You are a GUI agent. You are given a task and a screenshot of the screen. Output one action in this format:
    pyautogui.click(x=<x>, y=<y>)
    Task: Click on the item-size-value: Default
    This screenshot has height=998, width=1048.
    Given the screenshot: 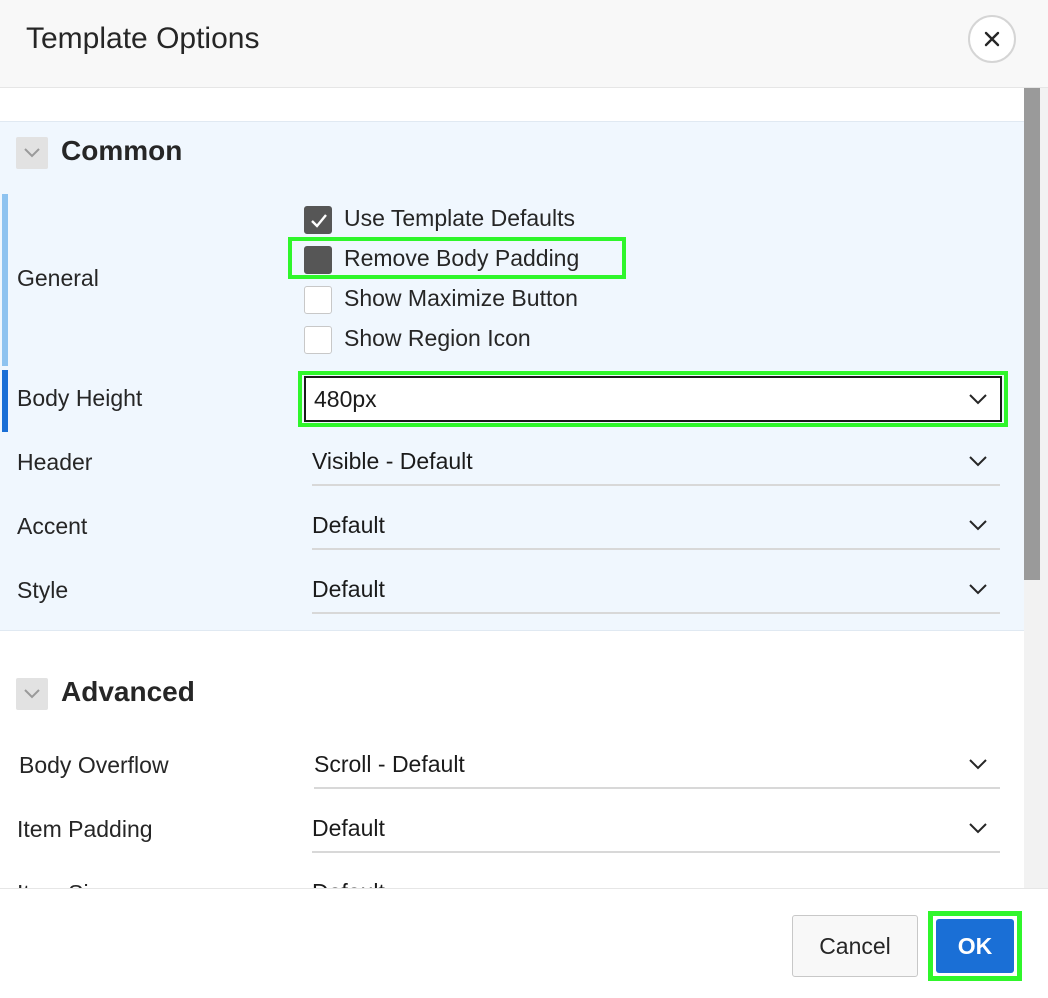 What is the action you would take?
    pyautogui.click(x=348, y=883)
    